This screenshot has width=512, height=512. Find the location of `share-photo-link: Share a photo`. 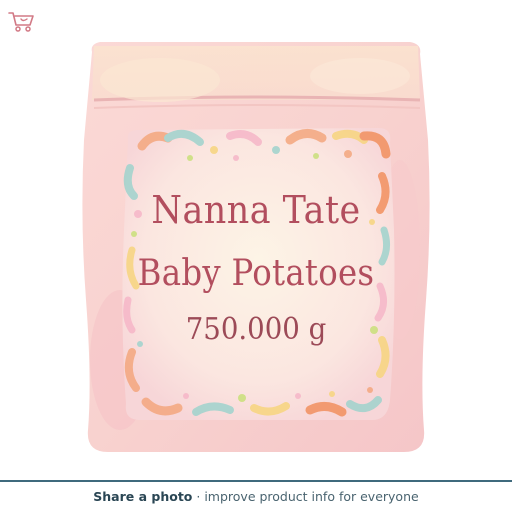

share-photo-link: Share a photo is located at coordinates (142, 496).